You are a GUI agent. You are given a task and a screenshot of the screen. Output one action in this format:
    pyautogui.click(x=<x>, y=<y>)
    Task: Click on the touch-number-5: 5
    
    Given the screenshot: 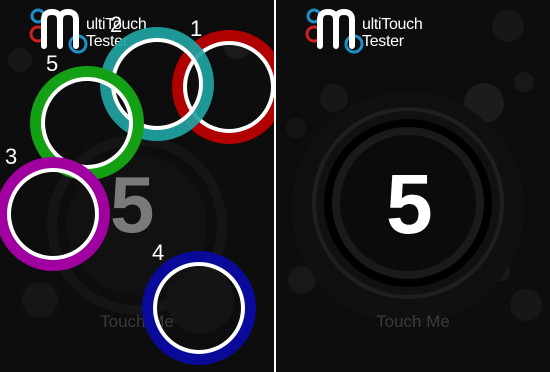 What is the action you would take?
    pyautogui.click(x=52, y=63)
    